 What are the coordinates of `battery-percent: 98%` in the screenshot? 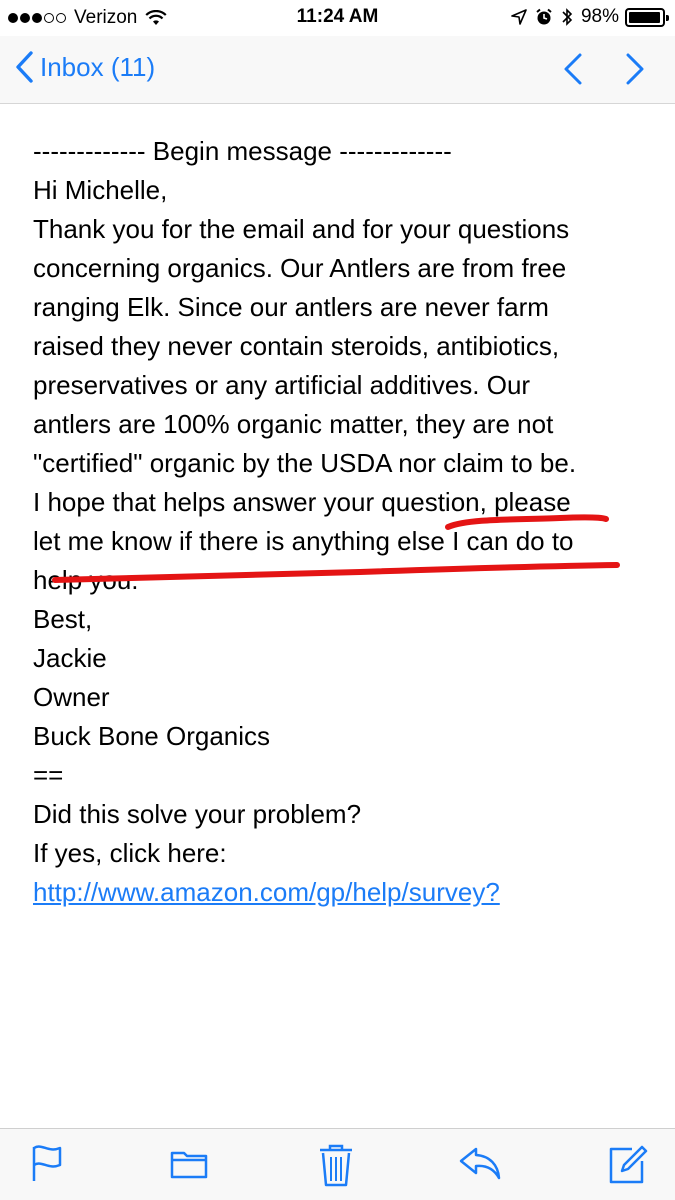 It's located at (599, 16).